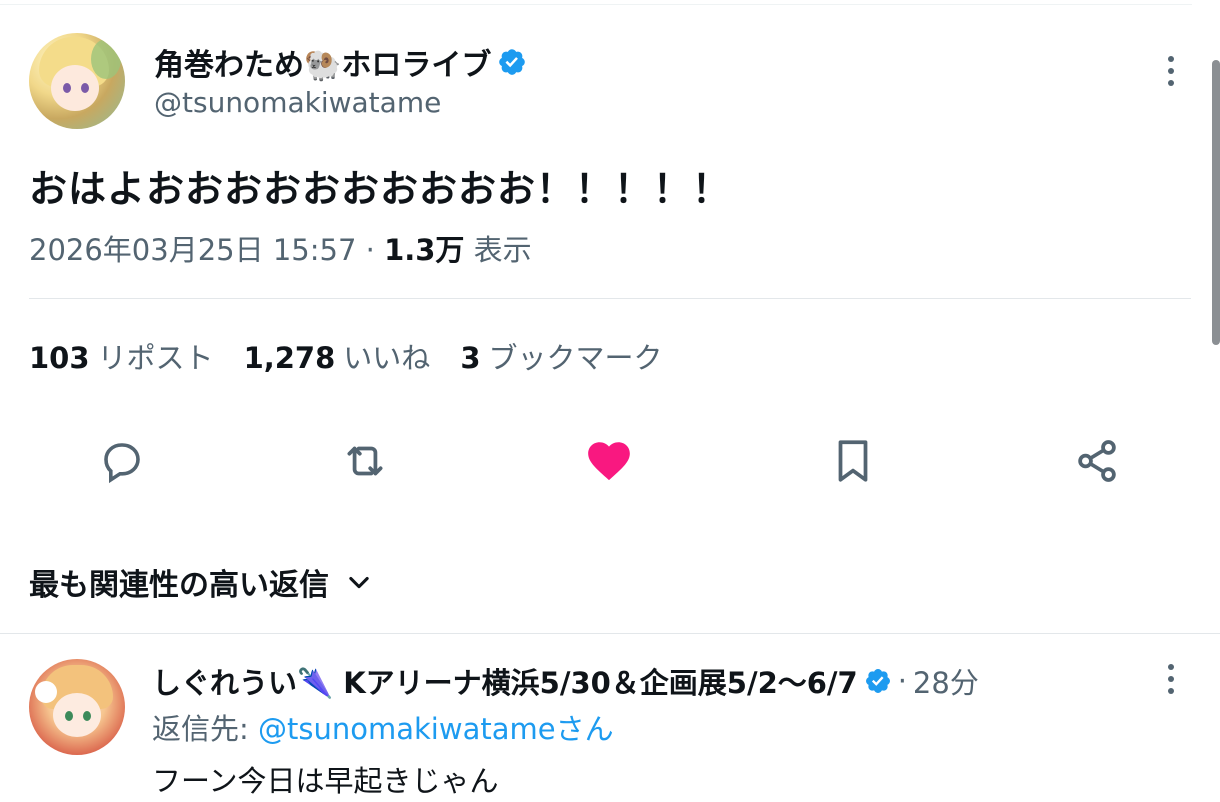  Describe the element at coordinates (946, 681) in the screenshot. I see `reply-time: 28分` at that location.